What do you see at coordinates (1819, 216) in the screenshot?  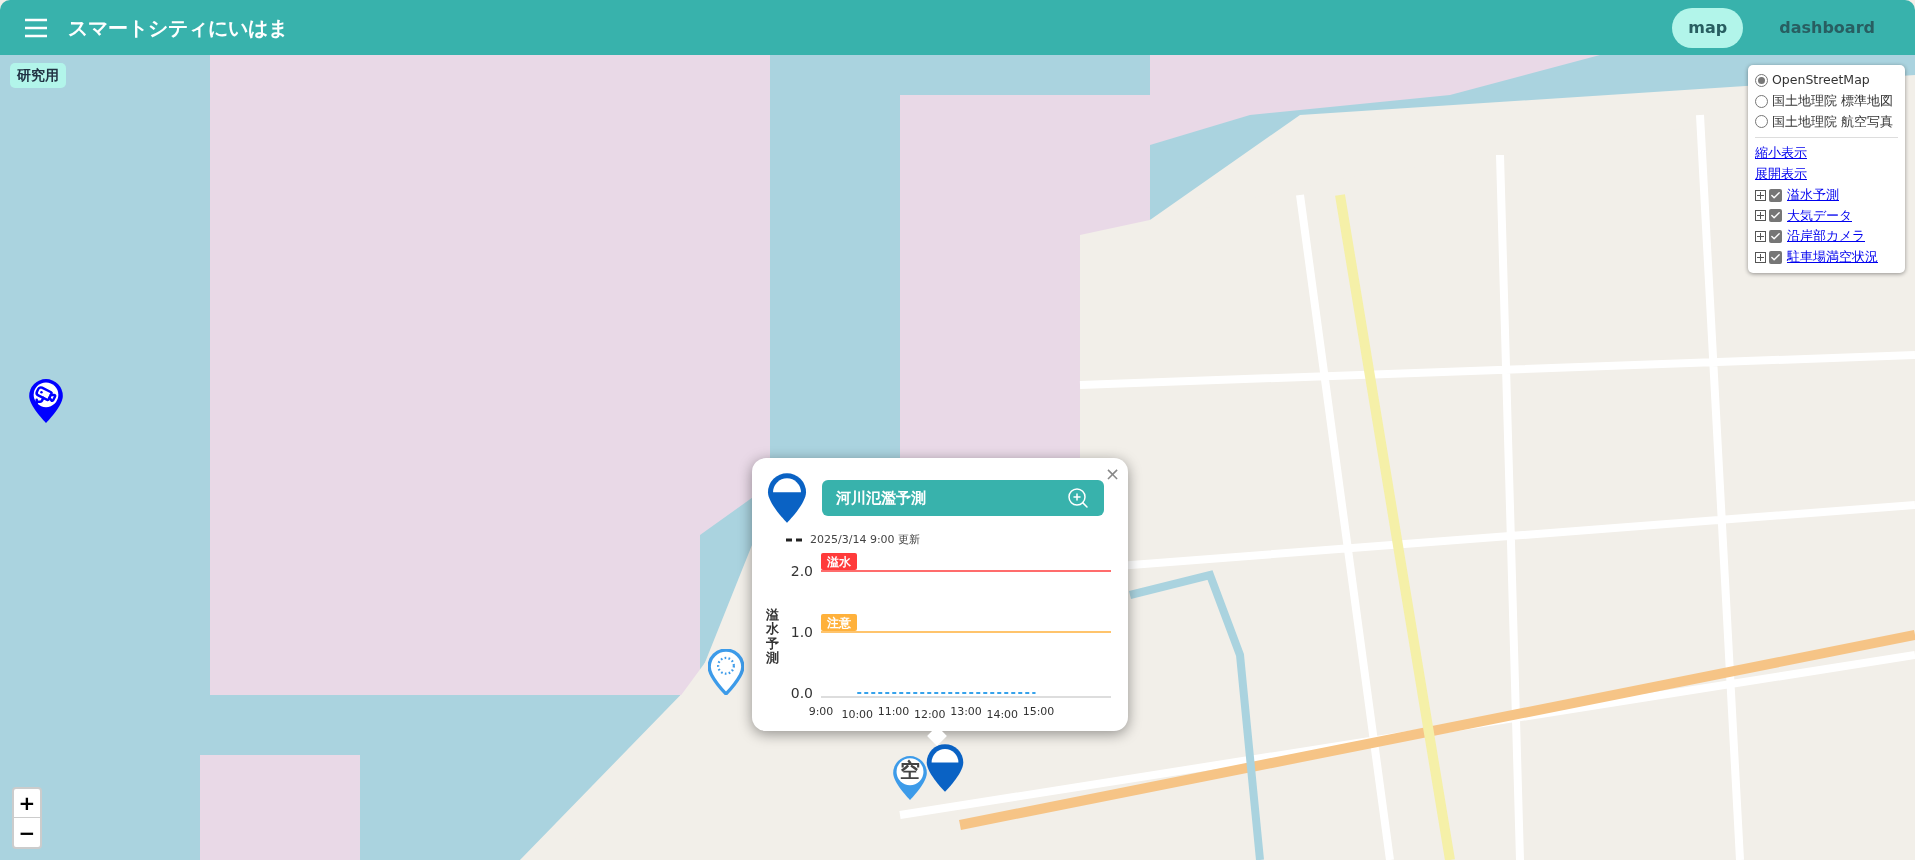 I see `overlay-link: 大気データ` at bounding box center [1819, 216].